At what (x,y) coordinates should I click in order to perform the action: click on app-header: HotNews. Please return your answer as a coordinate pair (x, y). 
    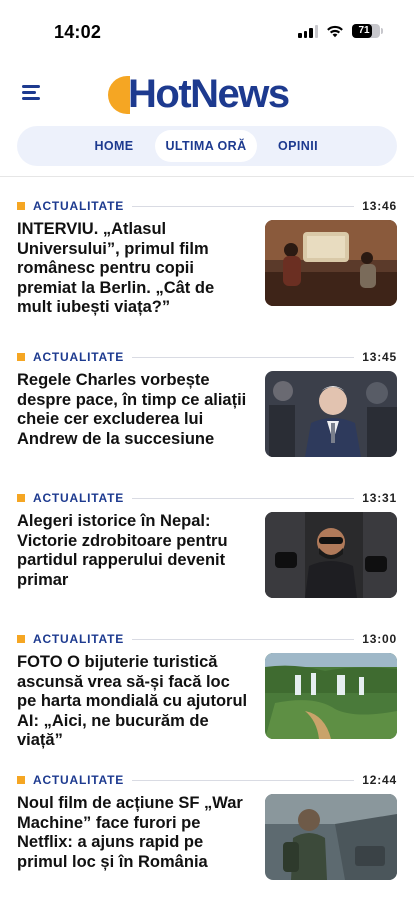
    Looking at the image, I should click on (207, 95).